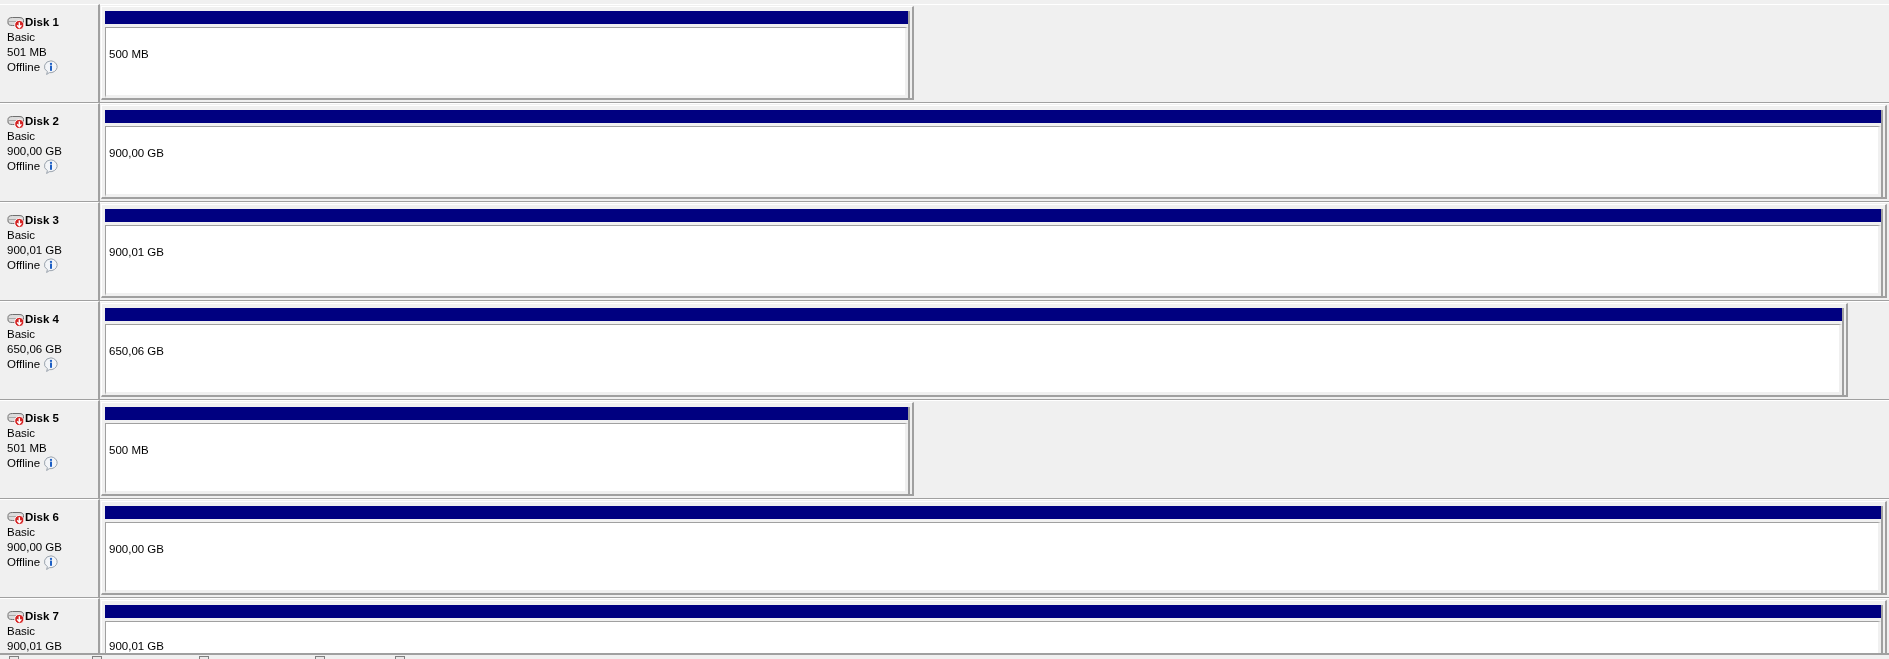 The image size is (1889, 659). Describe the element at coordinates (42, 517) in the screenshot. I see `disk-name: Disk 6` at that location.